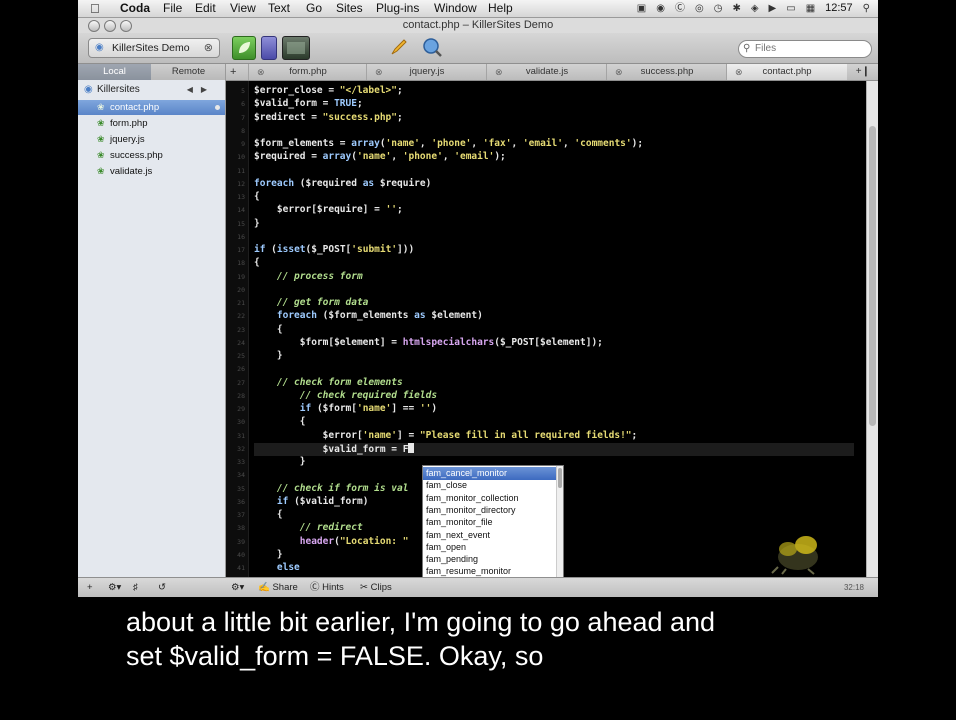  What do you see at coordinates (680, 8) in the screenshot?
I see `skype-icon: Ⓒ` at bounding box center [680, 8].